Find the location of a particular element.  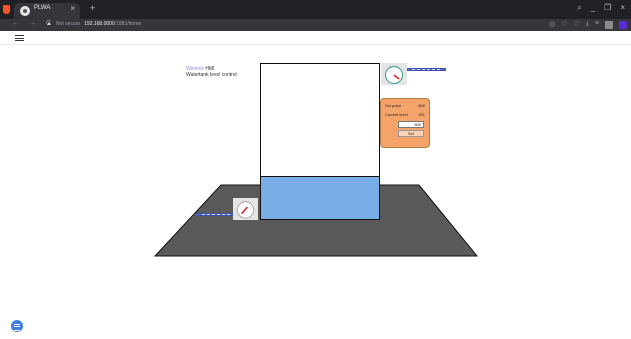

outflow-gauge-icon is located at coordinates (245, 209).